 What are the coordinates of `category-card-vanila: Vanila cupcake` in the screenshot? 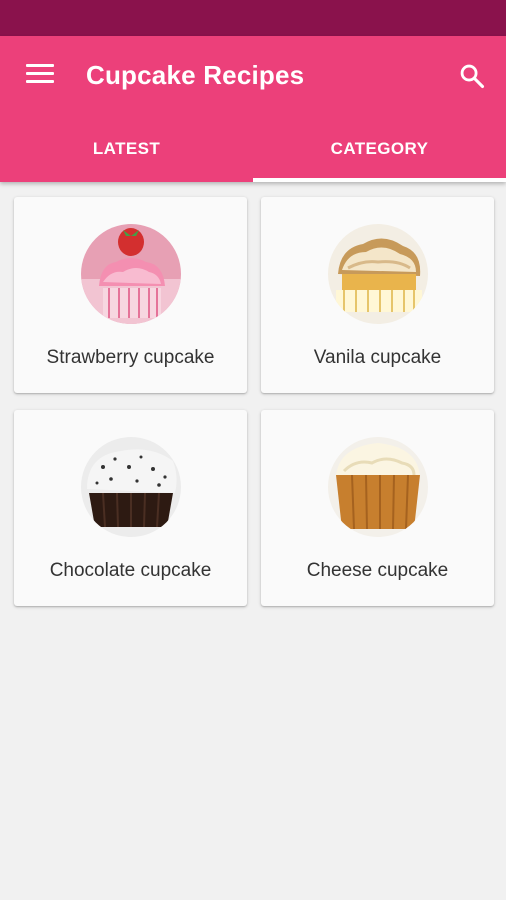 It's located at (377, 295).